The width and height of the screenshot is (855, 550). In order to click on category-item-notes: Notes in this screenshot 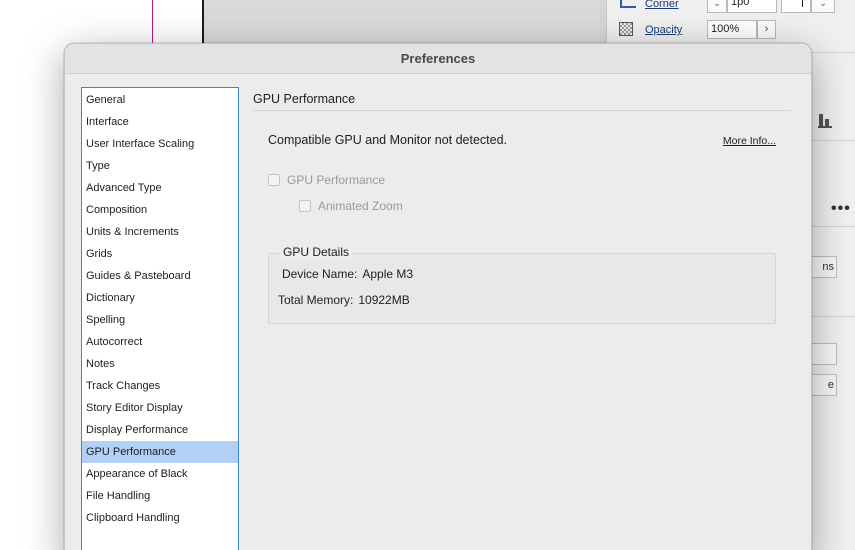, I will do `click(160, 364)`.